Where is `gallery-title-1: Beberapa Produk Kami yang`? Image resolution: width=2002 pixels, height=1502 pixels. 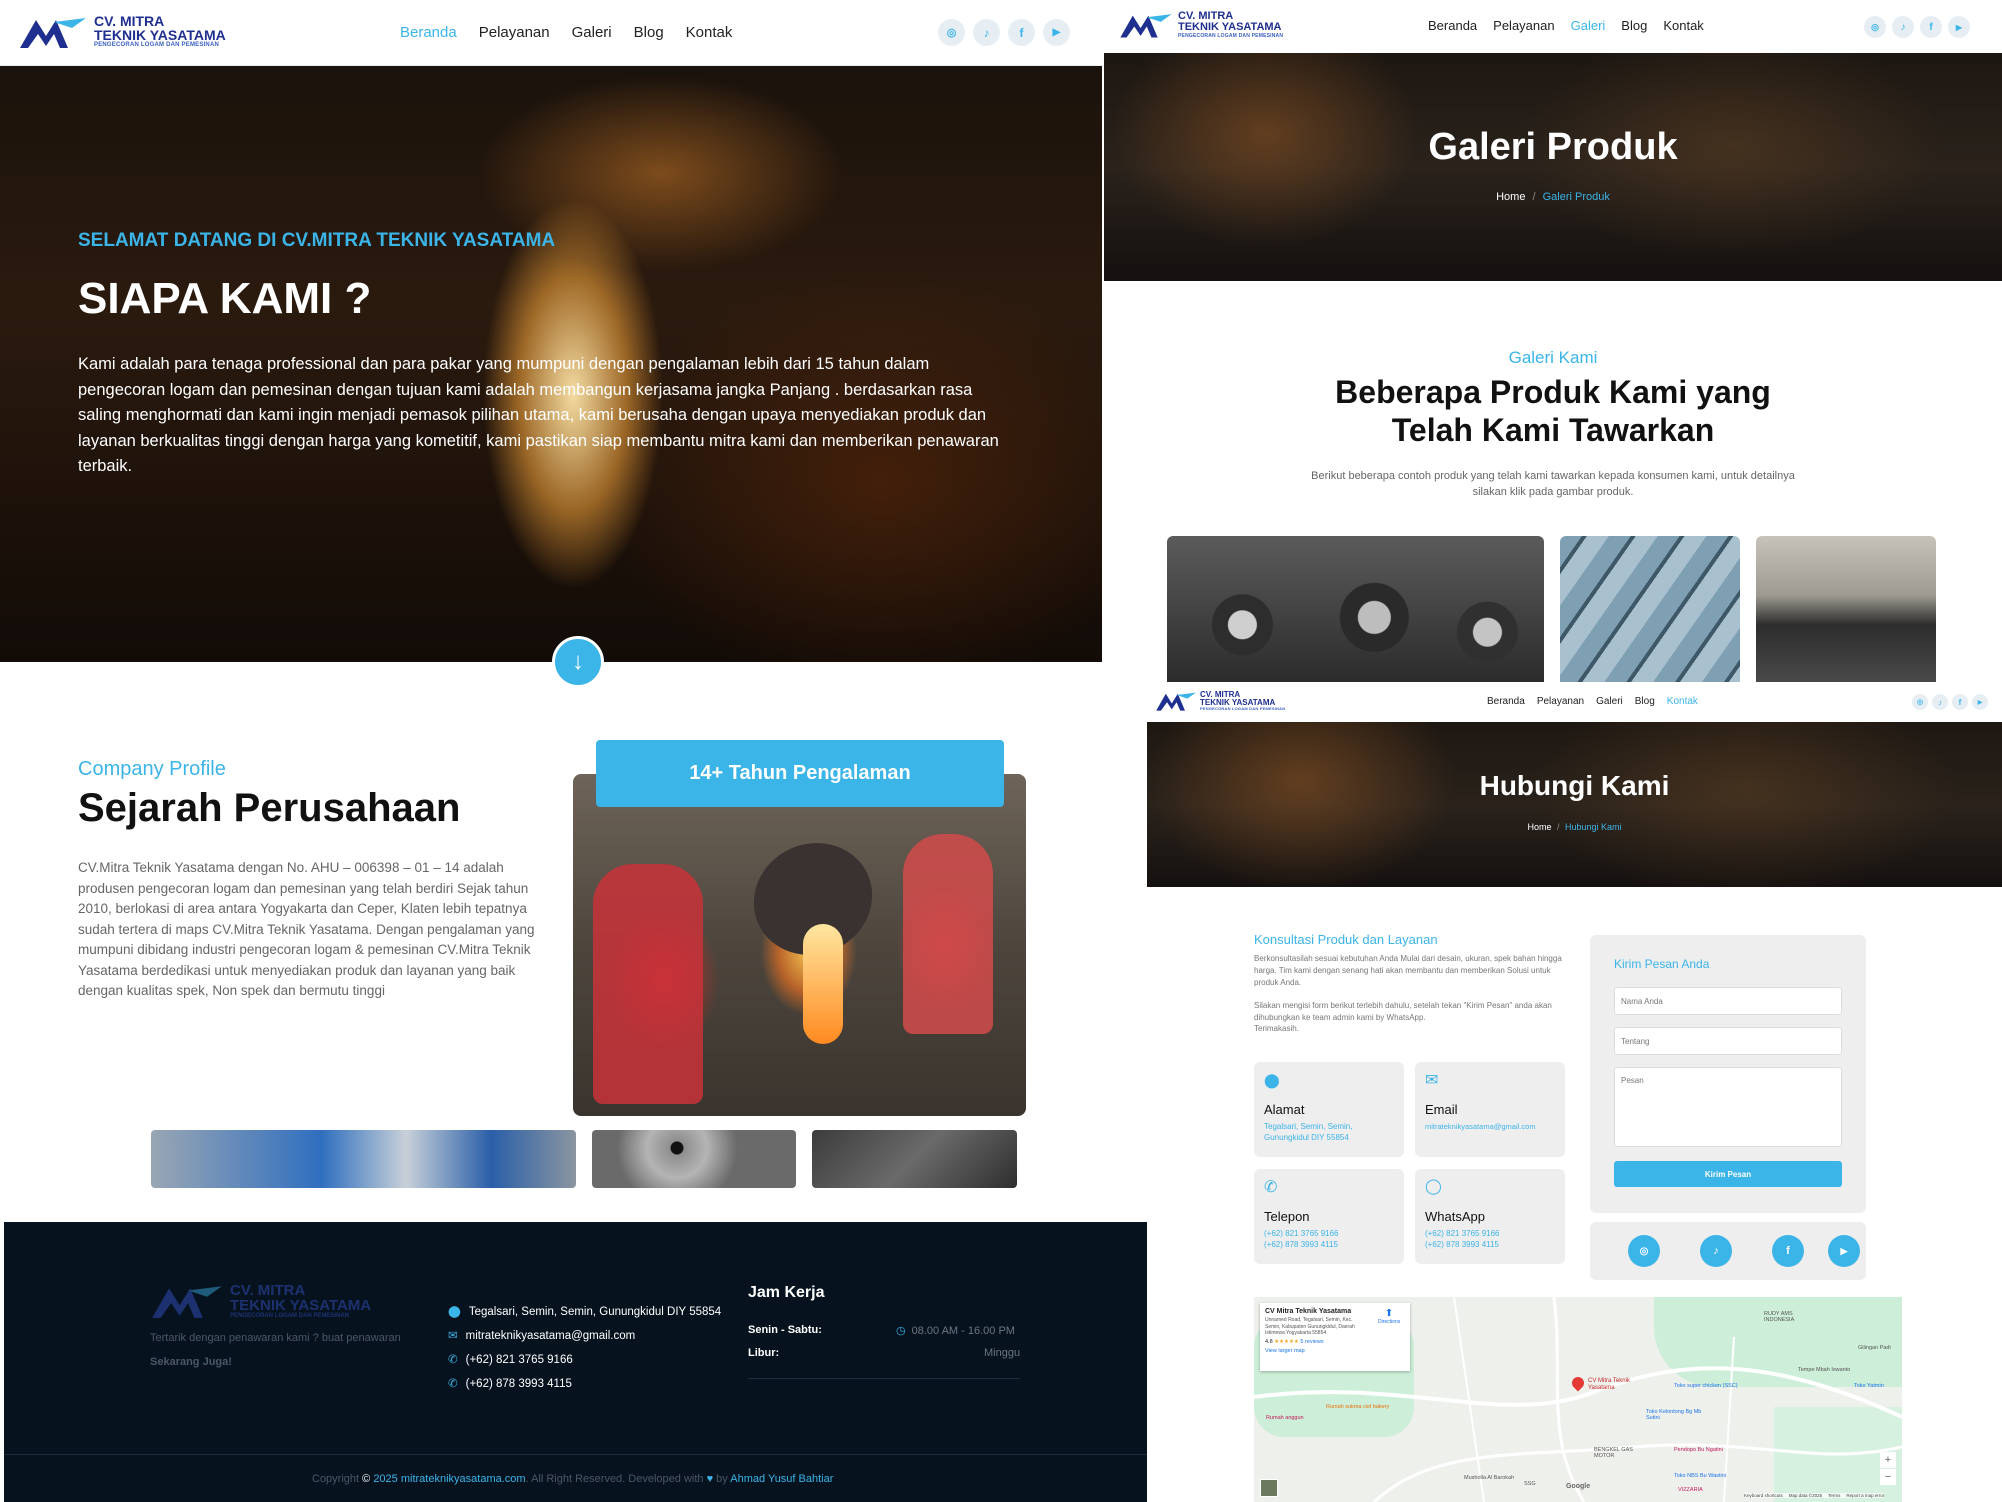 gallery-title-1: Beberapa Produk Kami yang is located at coordinates (1553, 392).